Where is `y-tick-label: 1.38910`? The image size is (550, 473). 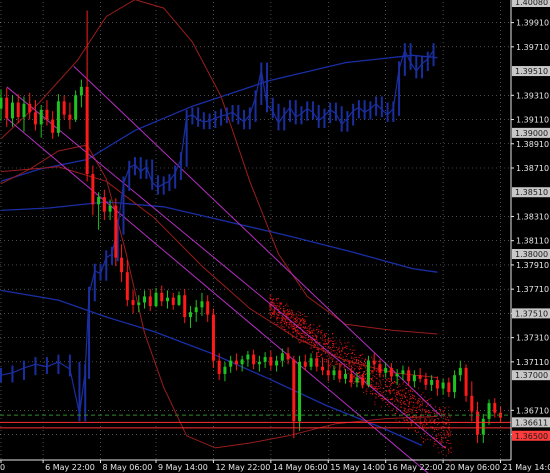
y-tick-label: 1.38910 is located at coordinates (532, 144).